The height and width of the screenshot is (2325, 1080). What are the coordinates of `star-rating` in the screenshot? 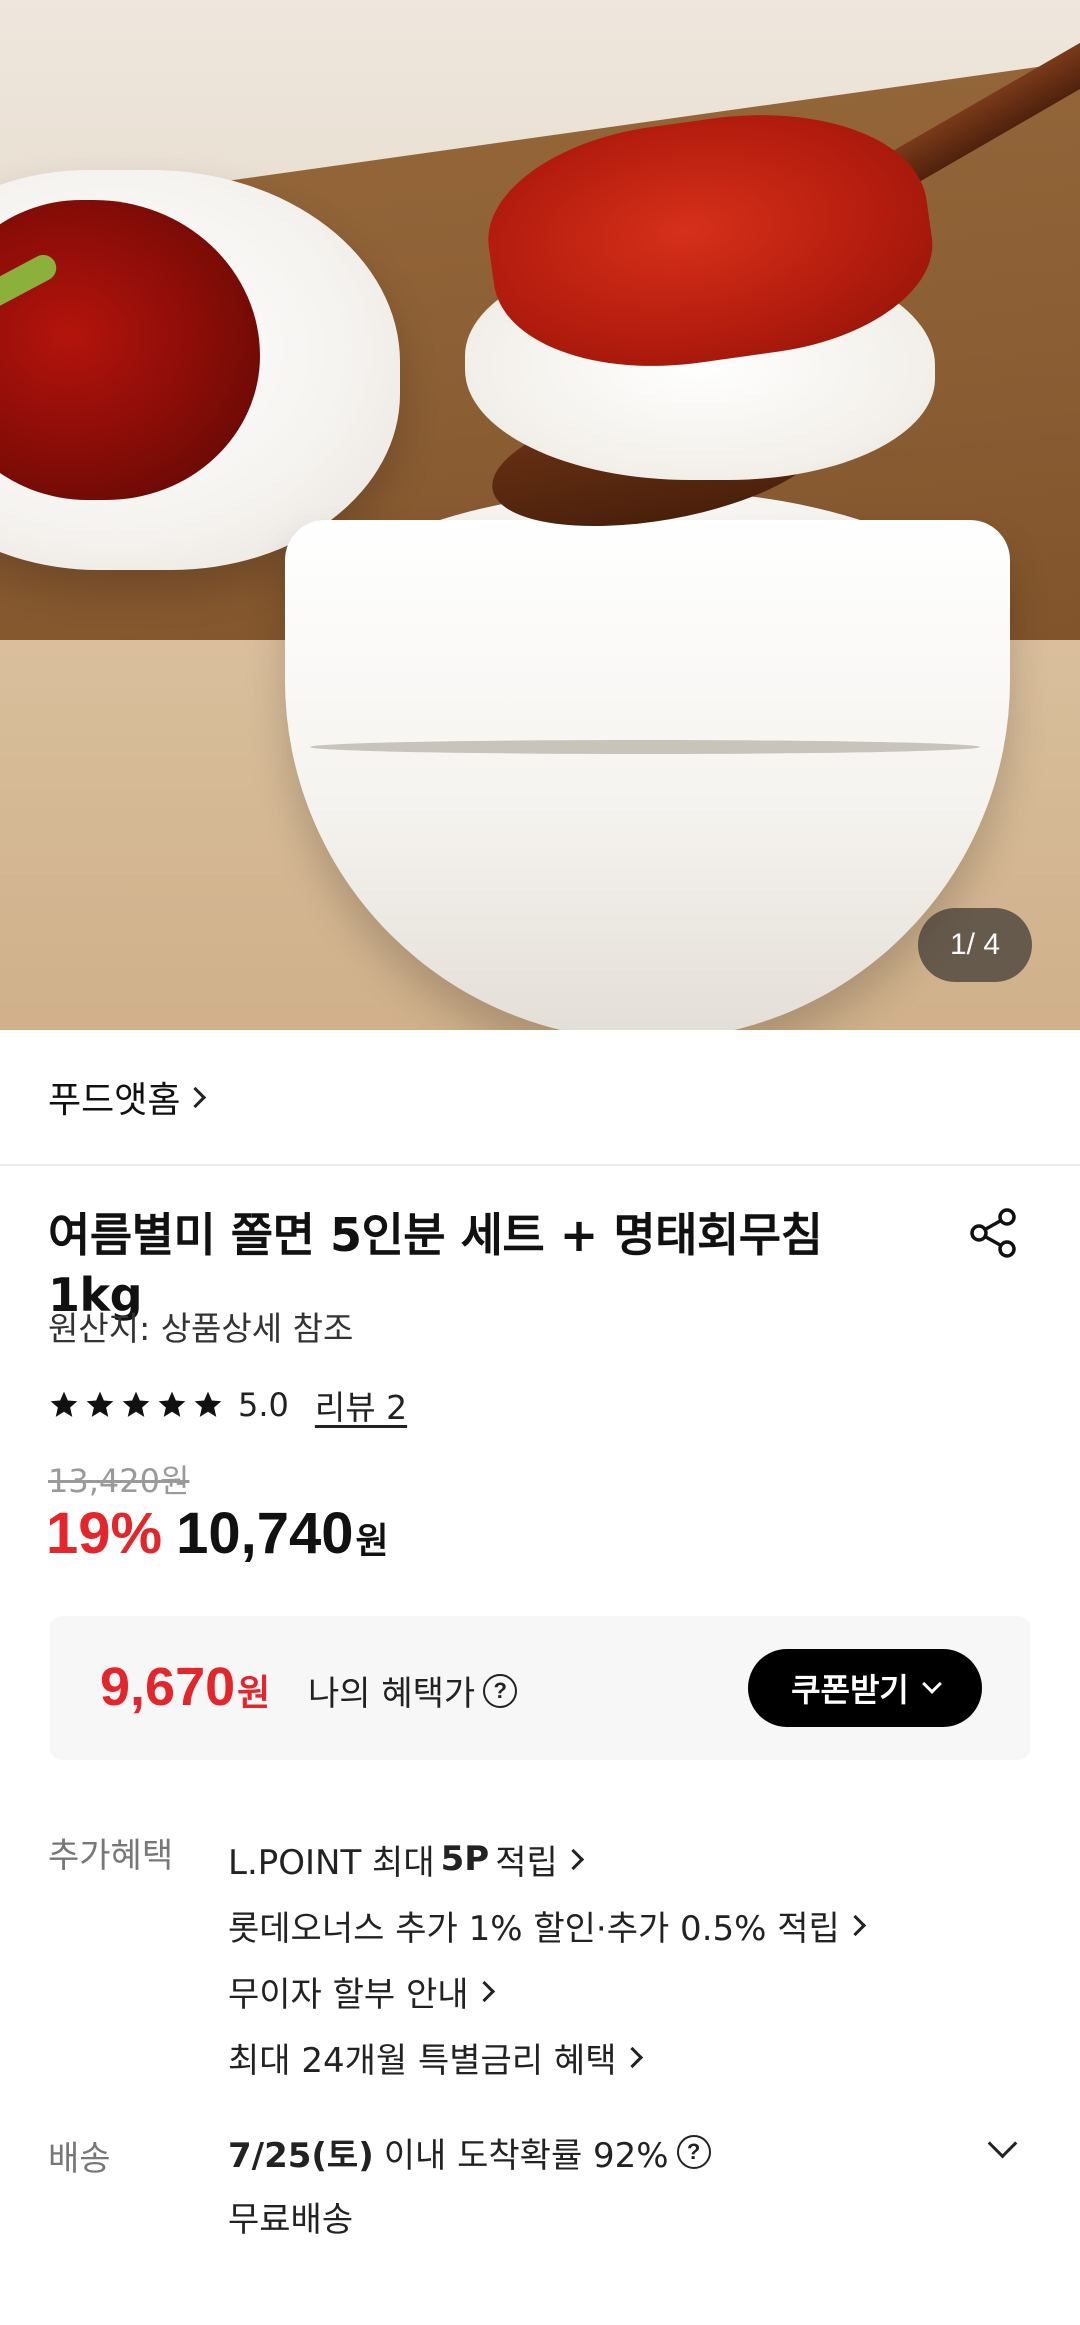 It's located at (136, 1405).